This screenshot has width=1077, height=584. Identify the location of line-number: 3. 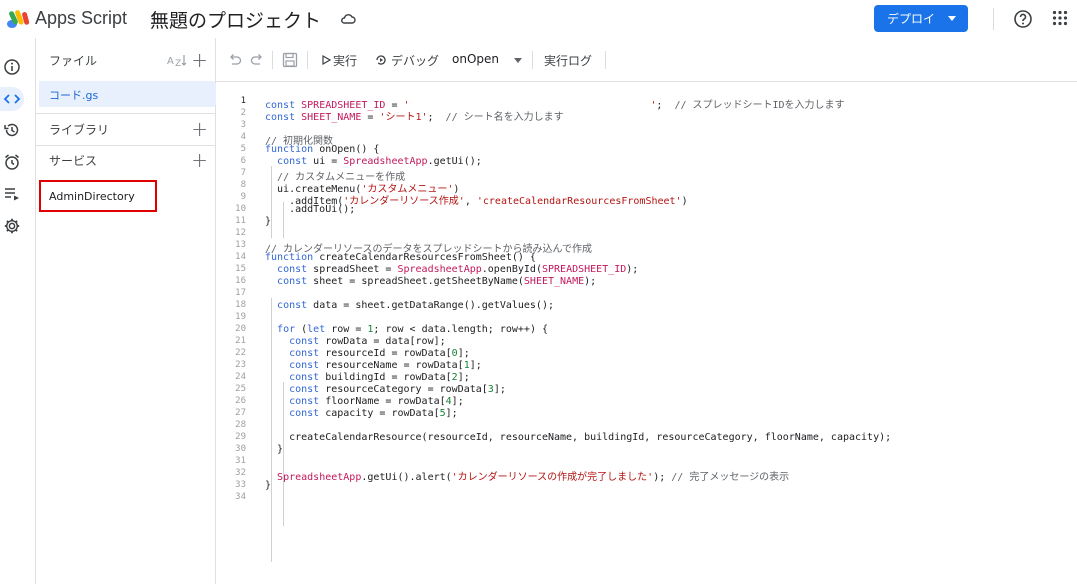
(243, 125).